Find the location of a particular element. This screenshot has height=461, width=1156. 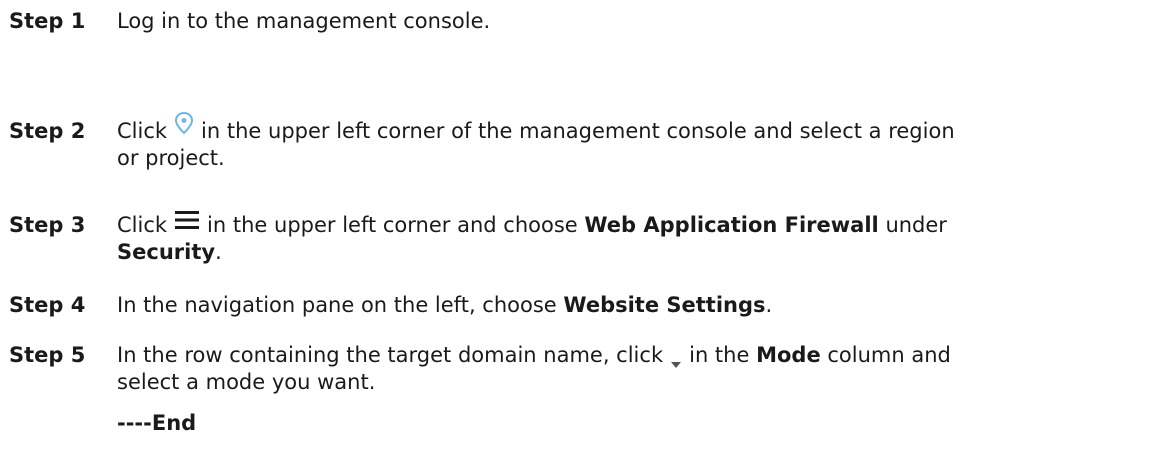

step-5-mid: in the is located at coordinates (719, 355).